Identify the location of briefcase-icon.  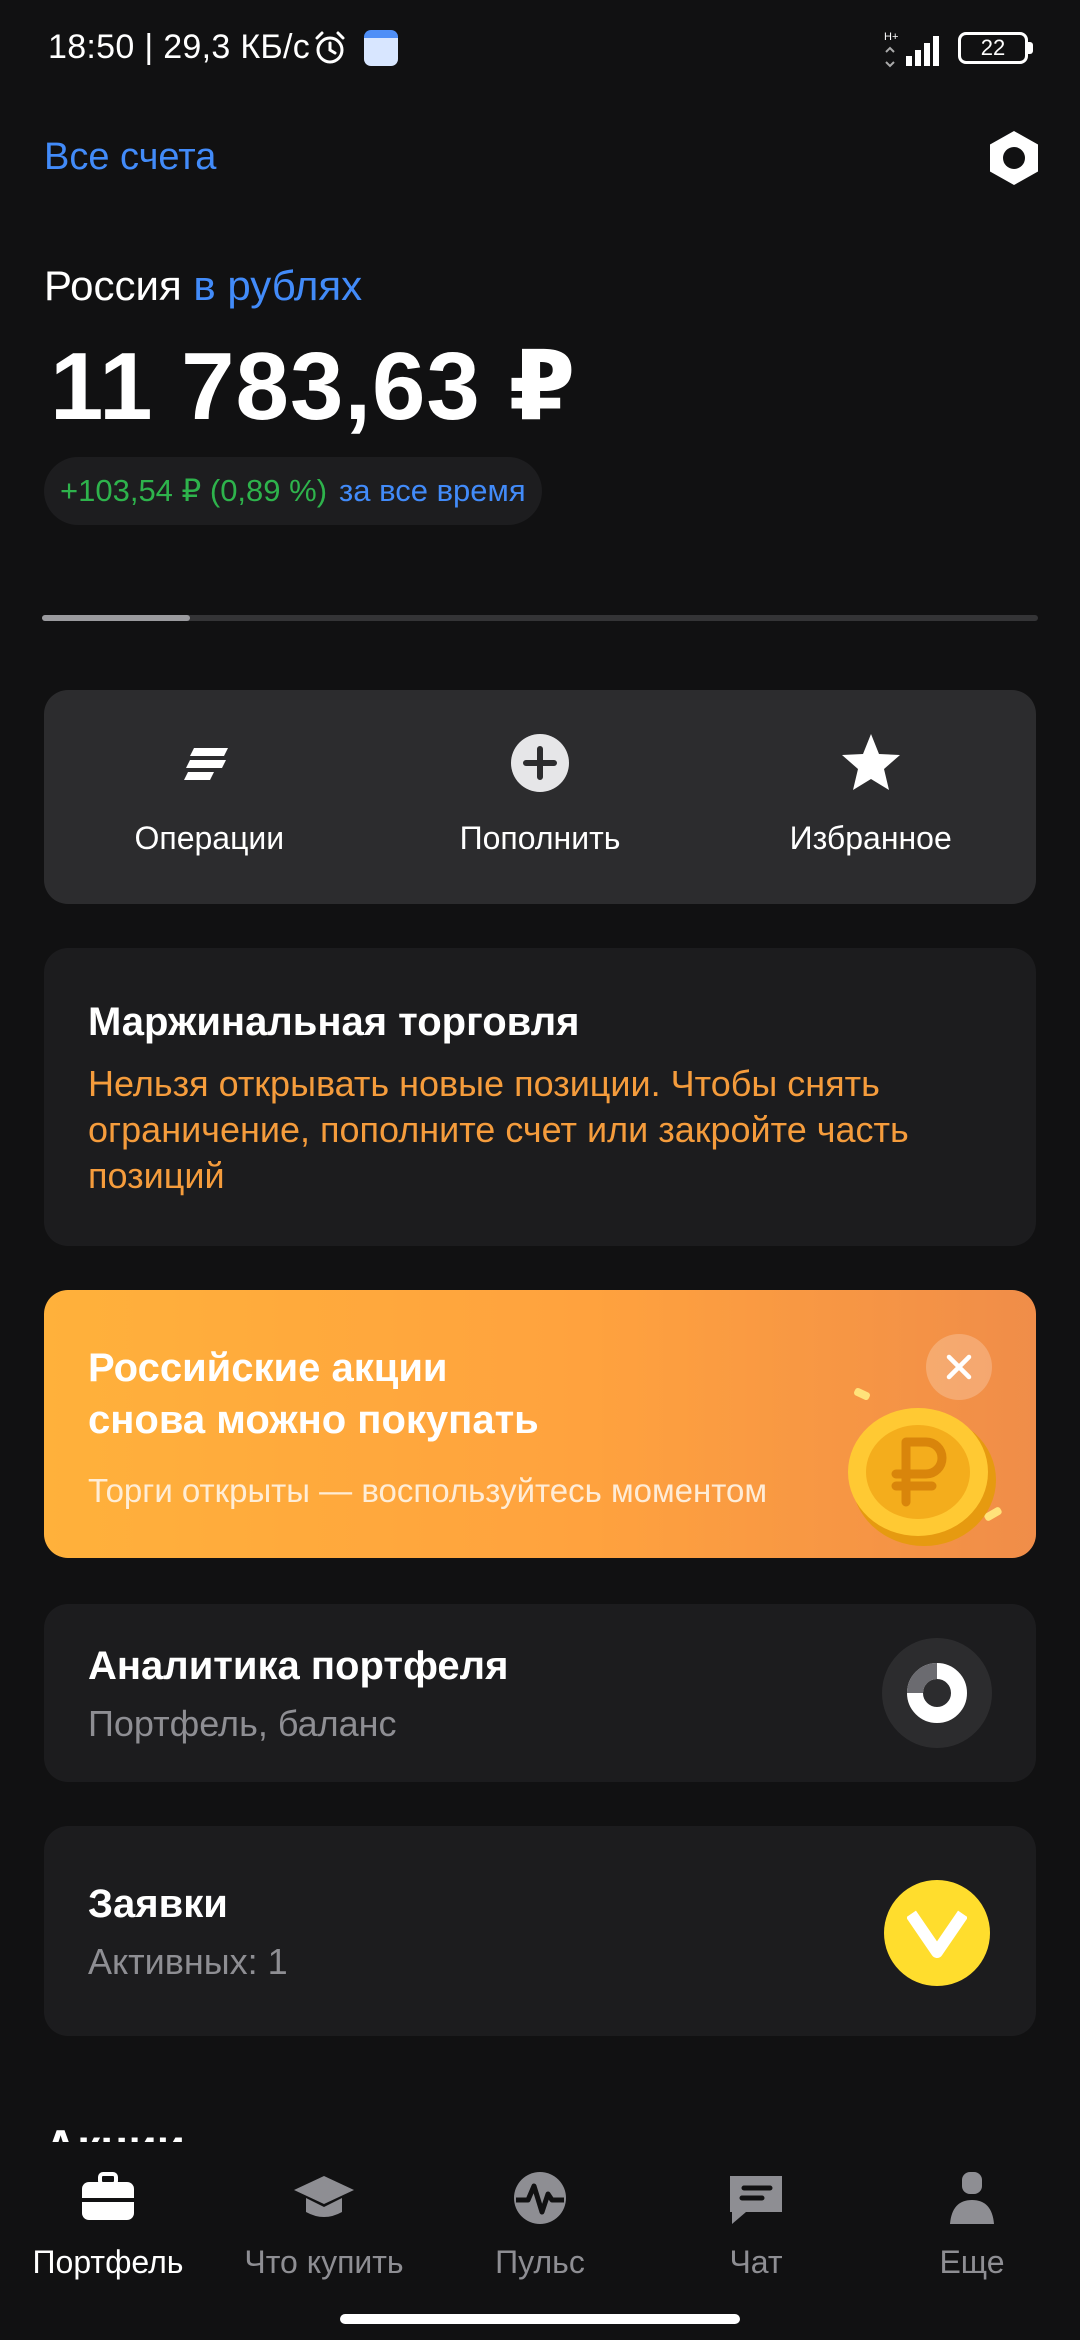
(108, 2196).